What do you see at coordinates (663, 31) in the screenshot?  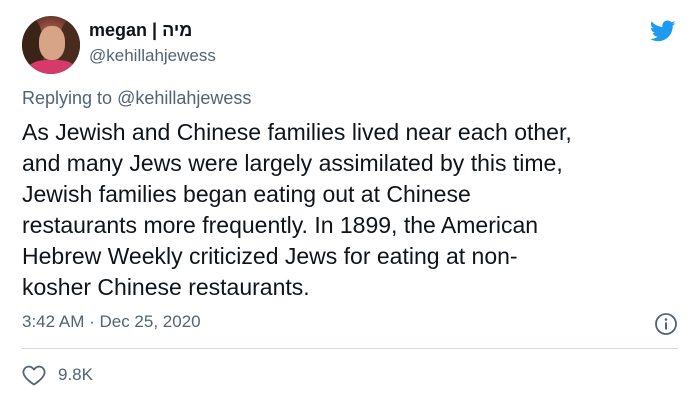 I see `twitter-bird-icon` at bounding box center [663, 31].